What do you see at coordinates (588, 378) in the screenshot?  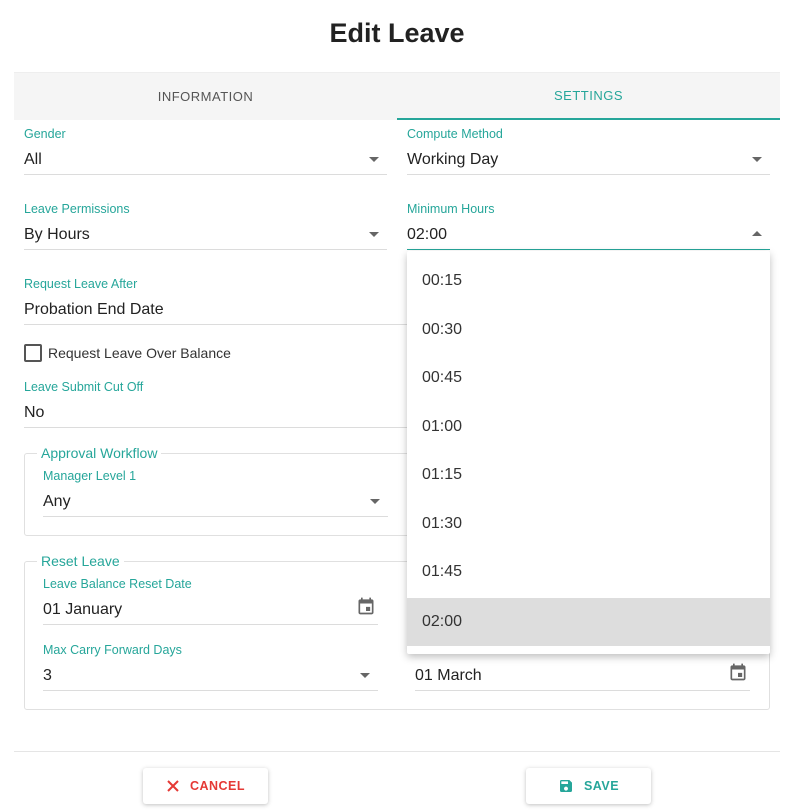 I see `option-00-45: 00:45` at bounding box center [588, 378].